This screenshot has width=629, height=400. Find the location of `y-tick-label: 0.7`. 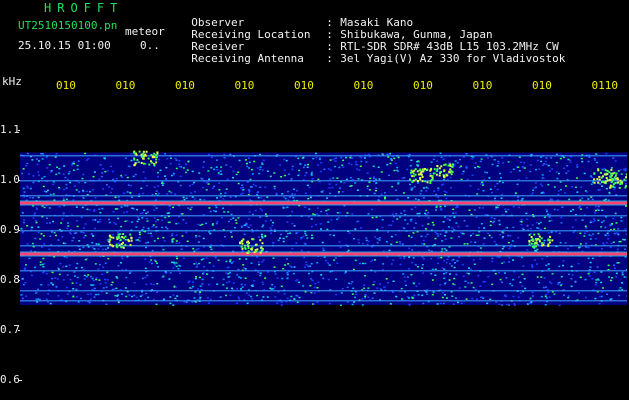

y-tick-label: 0.7 is located at coordinates (10, 329).